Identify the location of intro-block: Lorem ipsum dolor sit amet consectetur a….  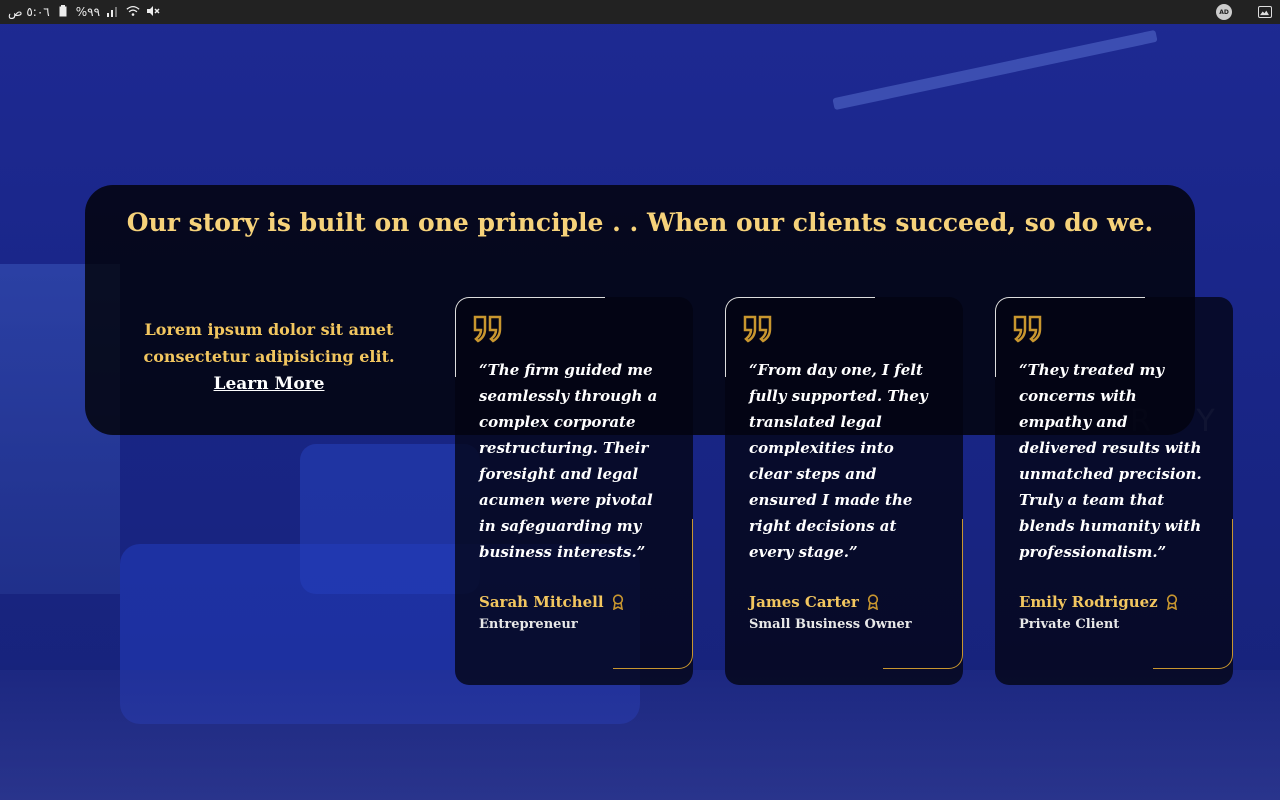
(269, 357).